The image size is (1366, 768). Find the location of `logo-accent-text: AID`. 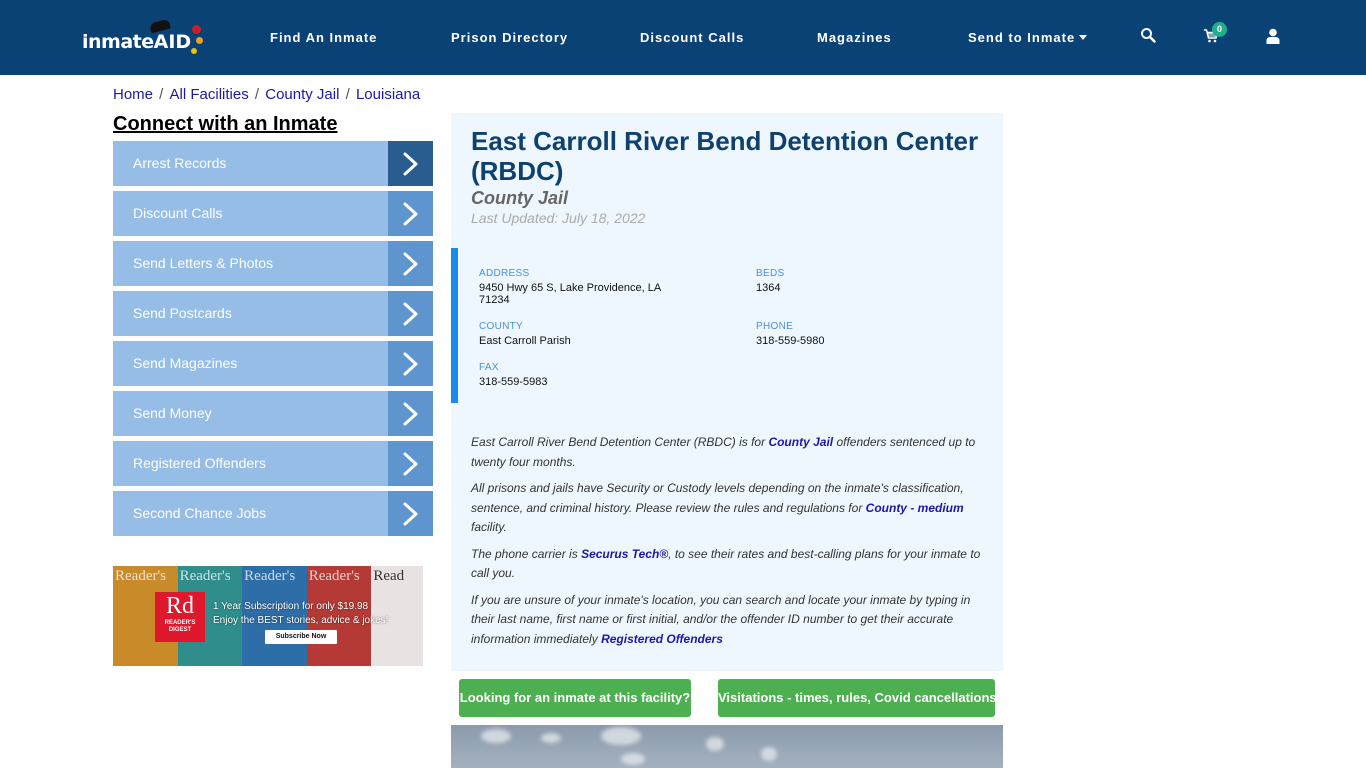

logo-accent-text: AID is located at coordinates (172, 42).